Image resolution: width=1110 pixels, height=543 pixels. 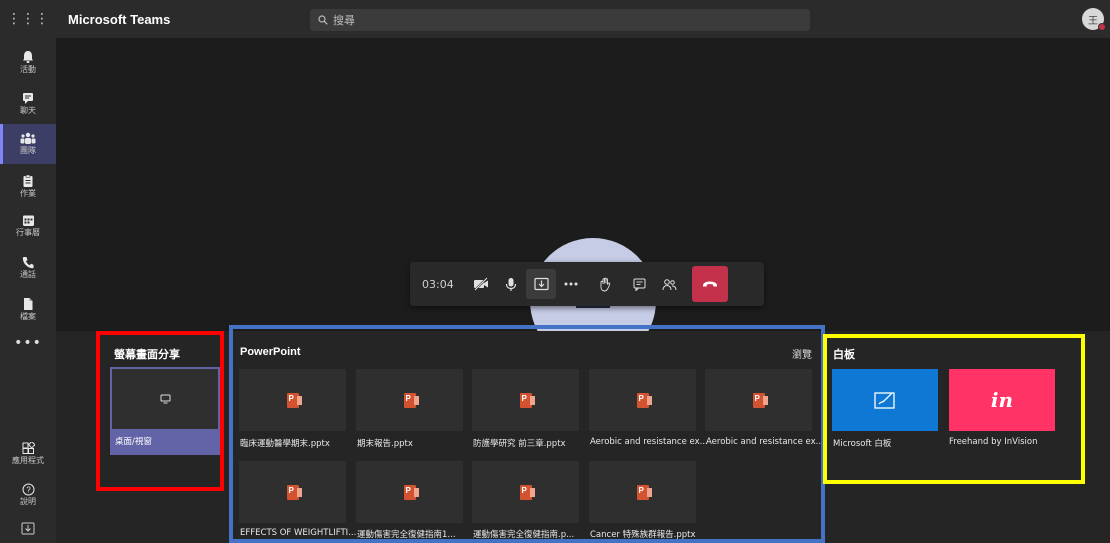 I want to click on hang-up-button, so click(x=710, y=284).